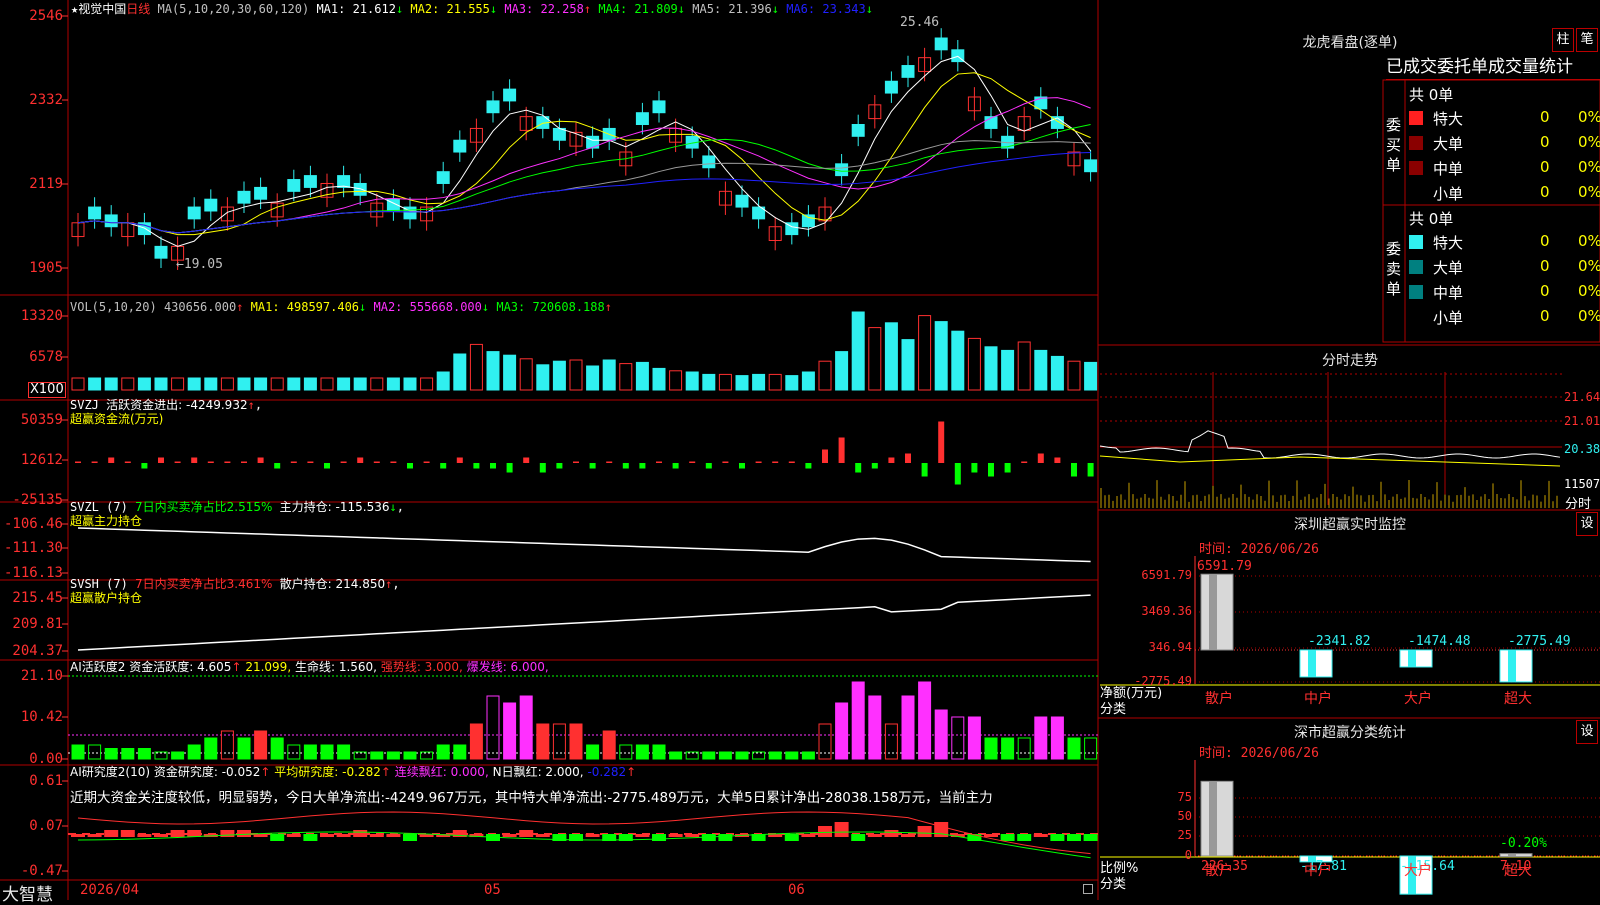 The height and width of the screenshot is (905, 1600). What do you see at coordinates (396, 584) in the screenshot?
I see `svsh-suffix: ,` at bounding box center [396, 584].